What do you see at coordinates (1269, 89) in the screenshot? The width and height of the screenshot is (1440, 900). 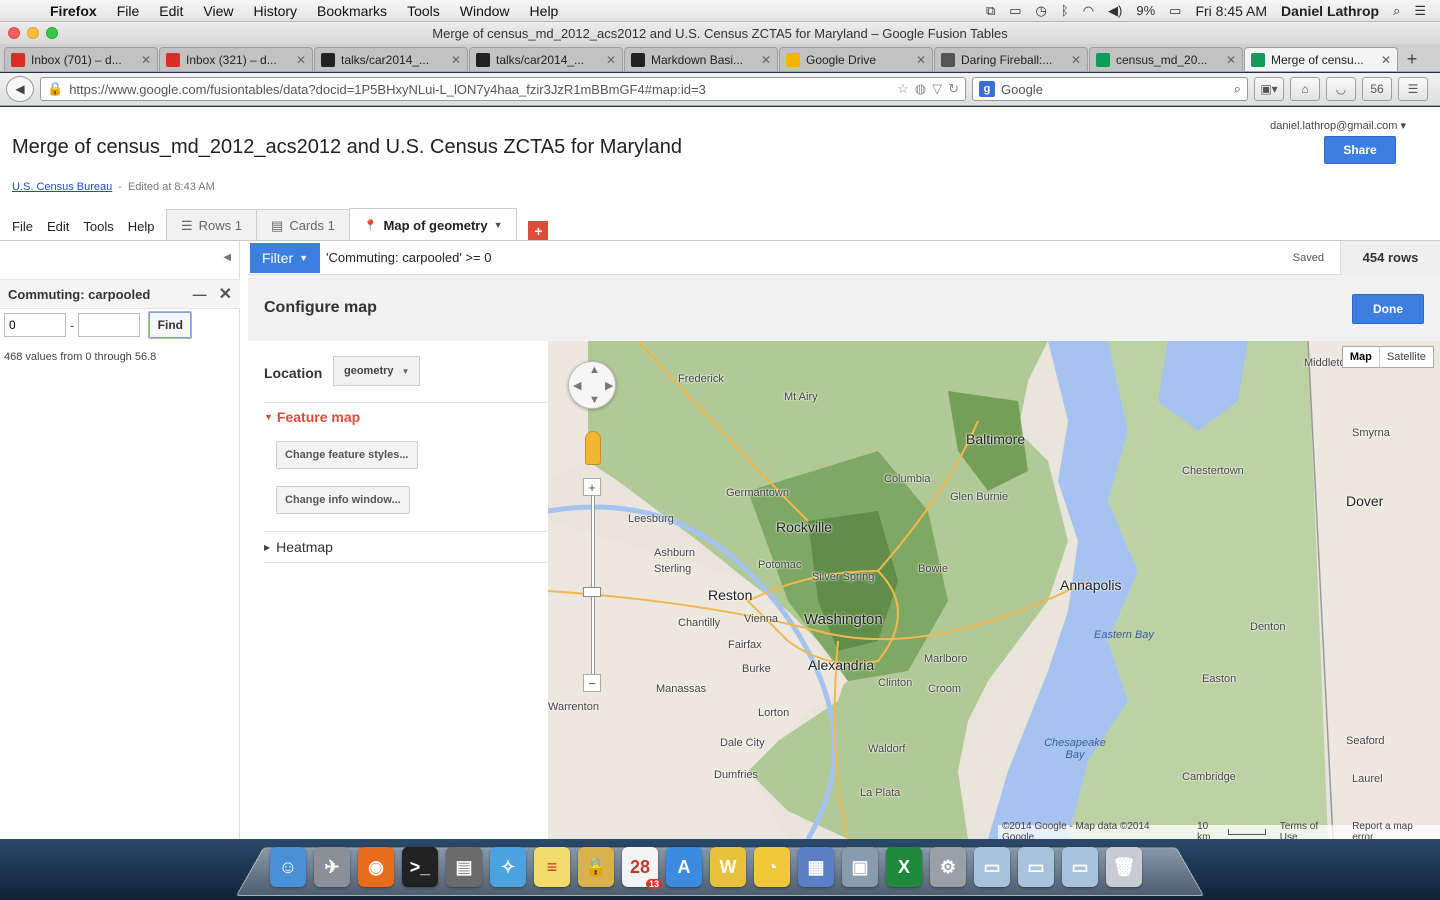 I see `bookmarks-menu-button: ▣▾` at bounding box center [1269, 89].